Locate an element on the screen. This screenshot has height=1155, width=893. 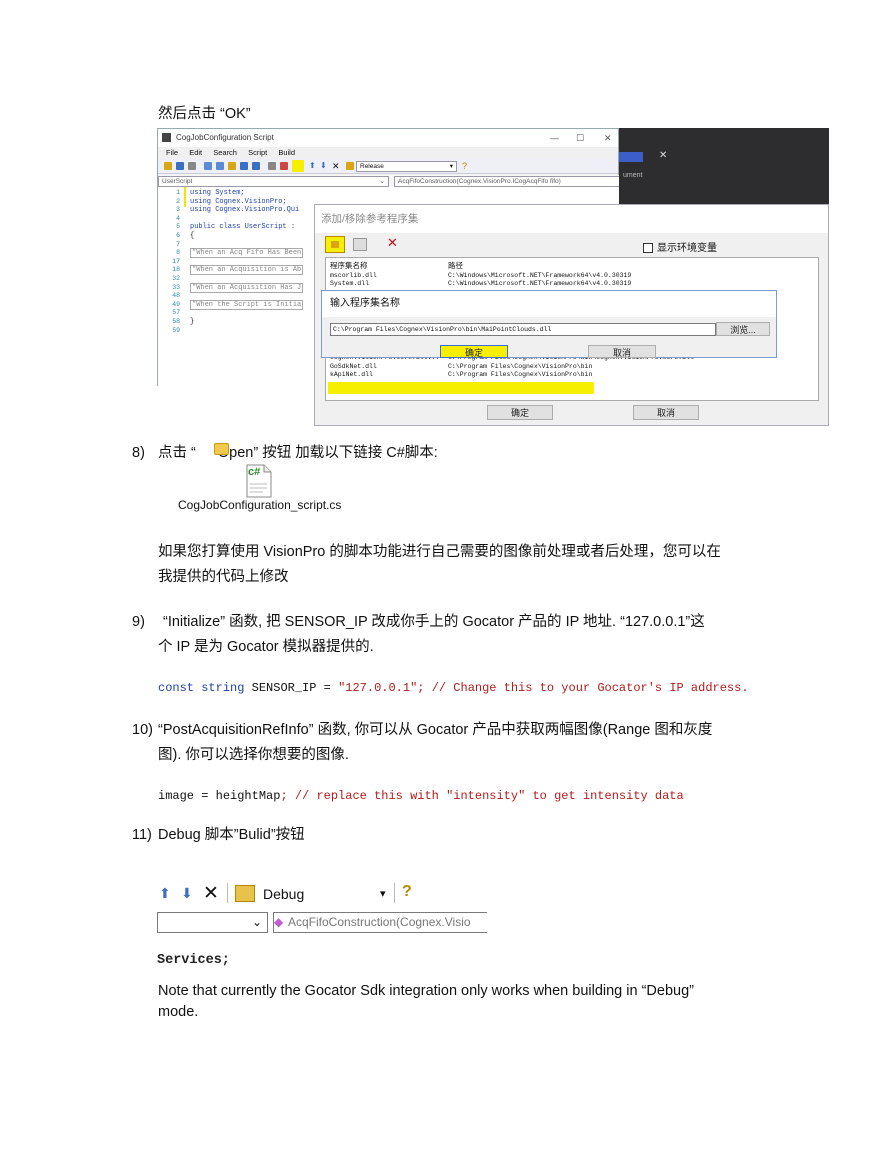
collapsed-region: "When an Acquisition is Ab is located at coordinates (247, 270).